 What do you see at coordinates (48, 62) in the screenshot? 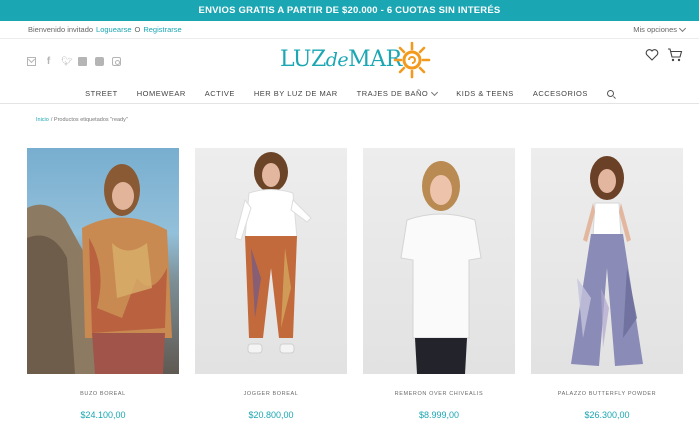
I see `facebook-icon: f` at bounding box center [48, 62].